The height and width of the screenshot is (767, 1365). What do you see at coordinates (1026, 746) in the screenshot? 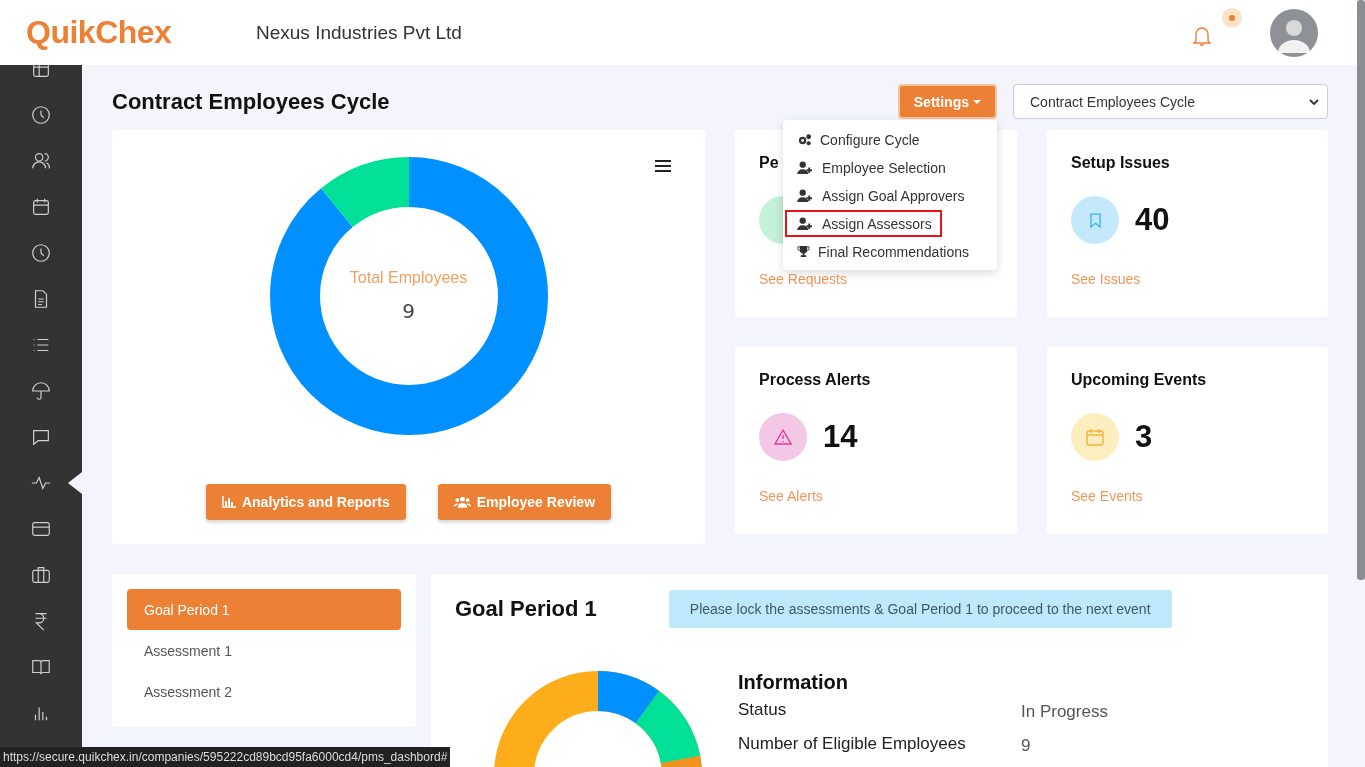
I see `info-value: 9` at bounding box center [1026, 746].